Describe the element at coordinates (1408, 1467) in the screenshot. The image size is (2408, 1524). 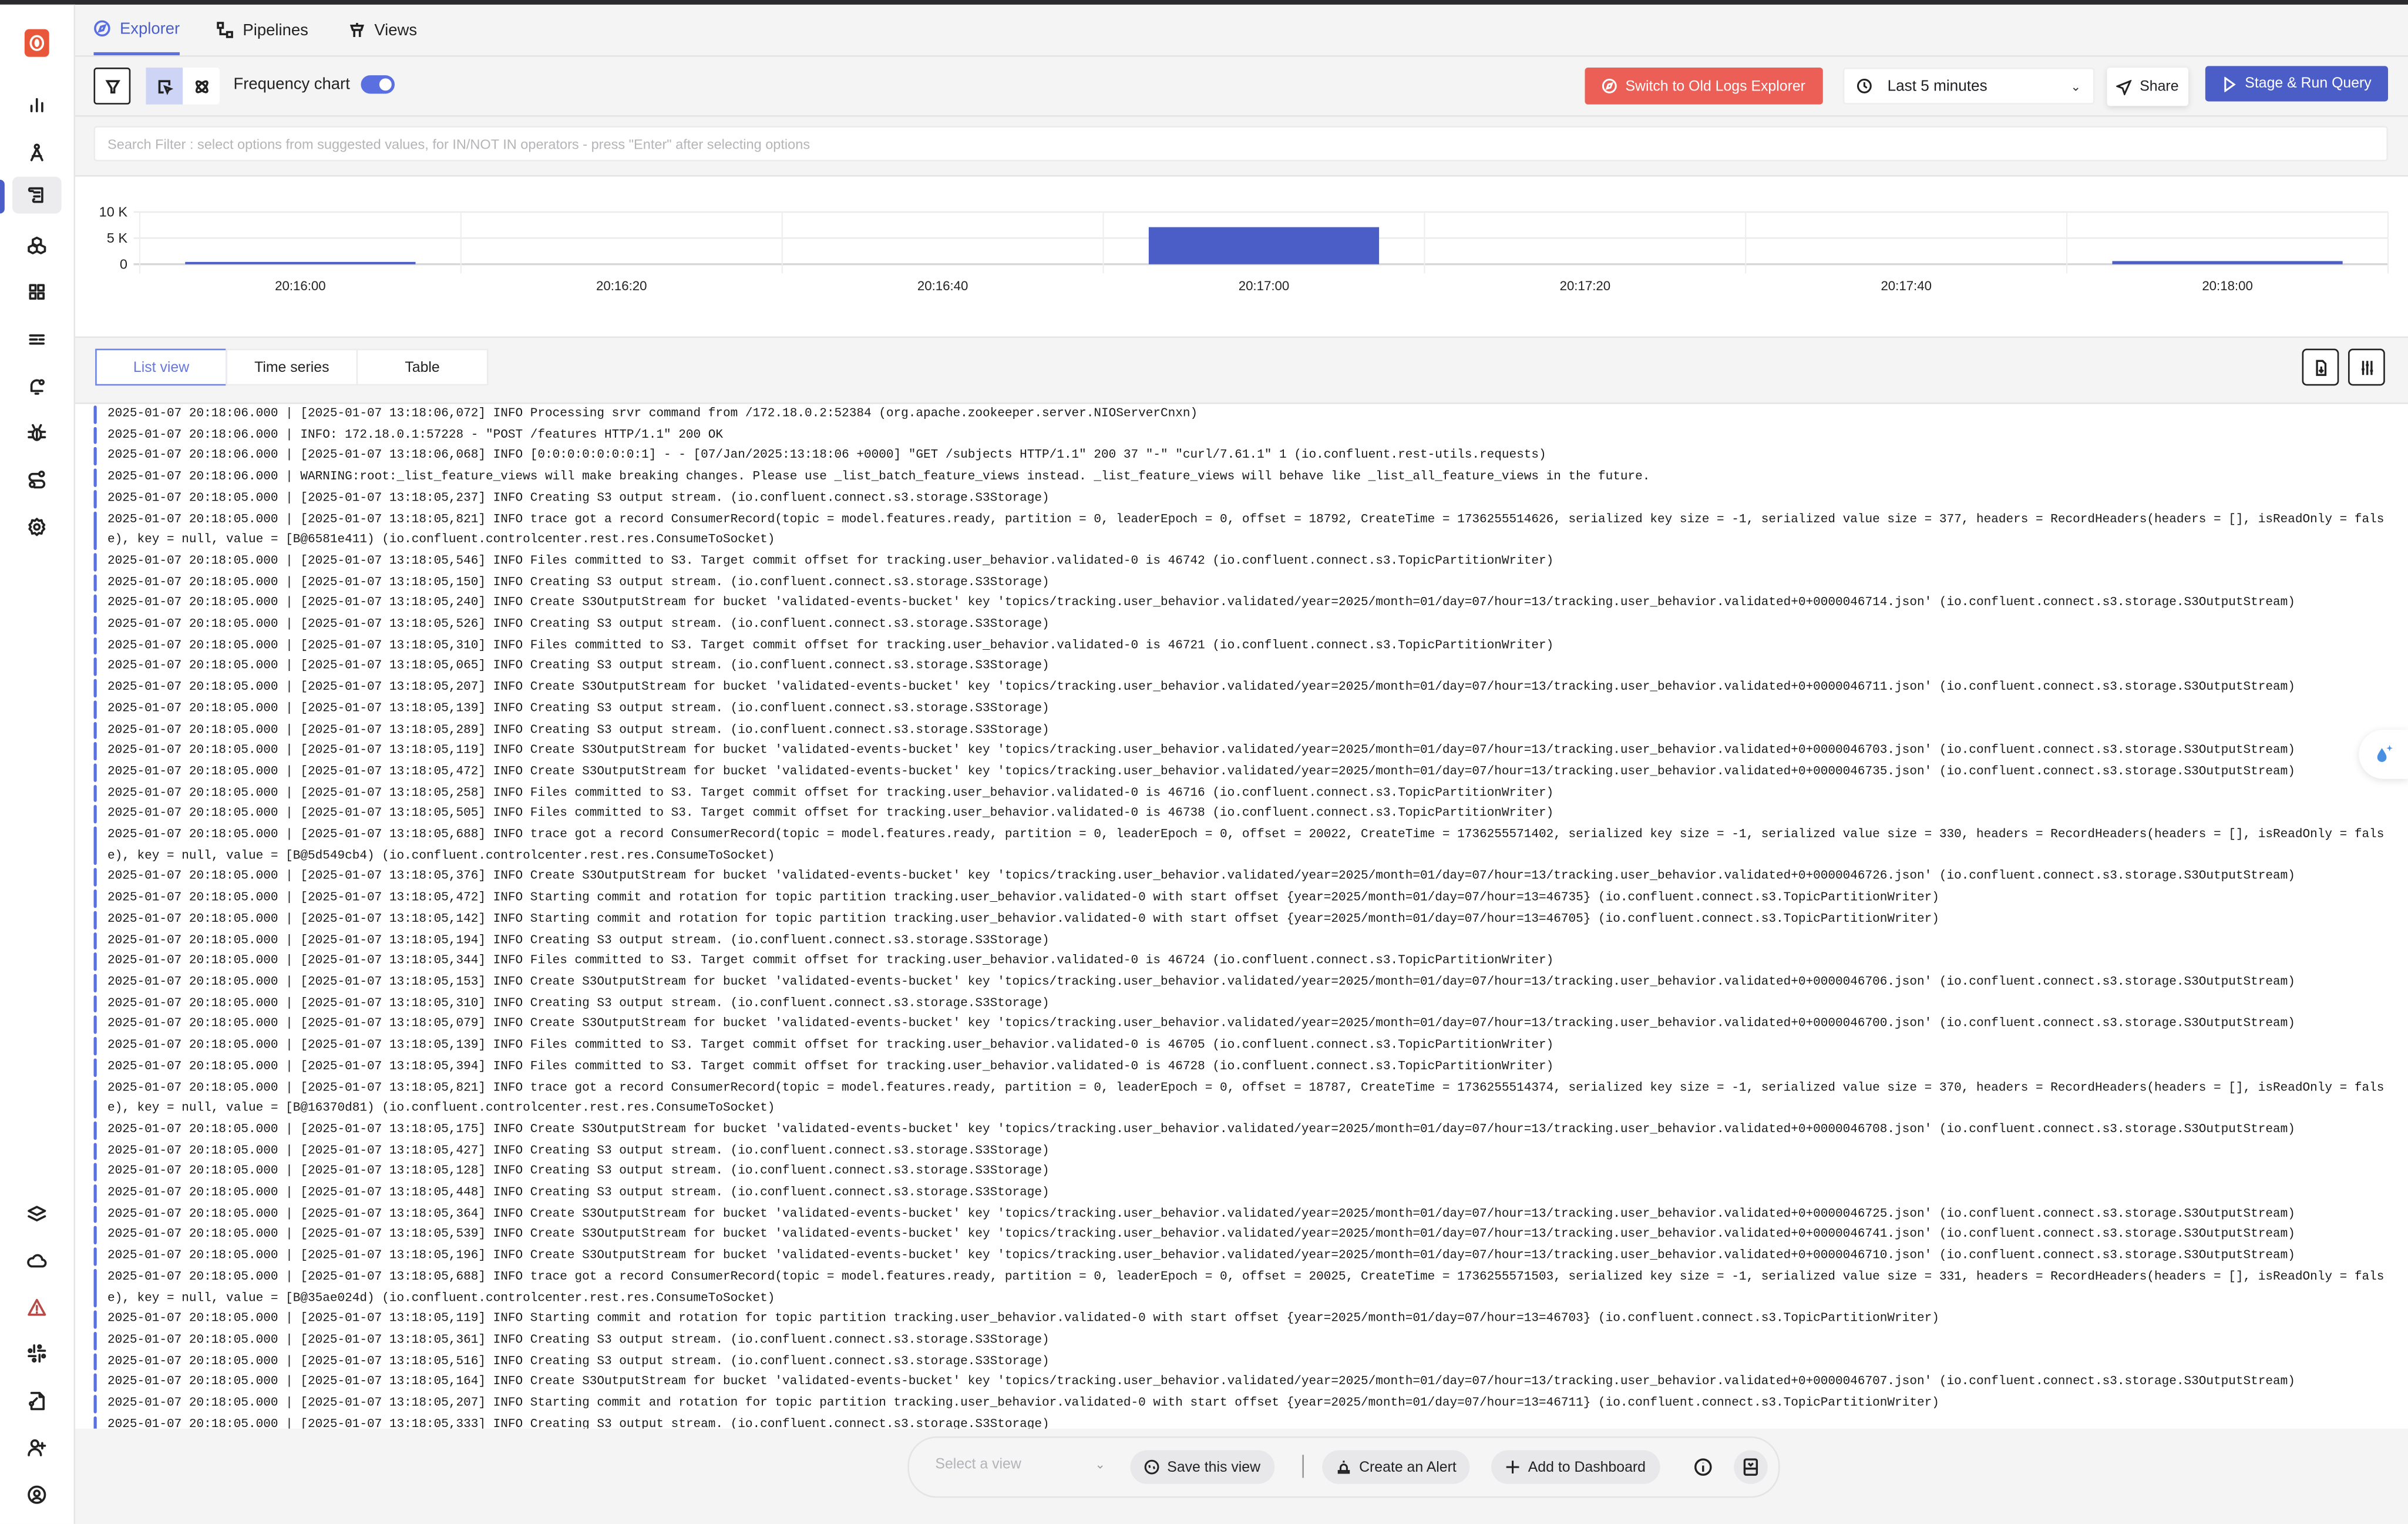
I see `create-alert-label: Create an Alert` at that location.